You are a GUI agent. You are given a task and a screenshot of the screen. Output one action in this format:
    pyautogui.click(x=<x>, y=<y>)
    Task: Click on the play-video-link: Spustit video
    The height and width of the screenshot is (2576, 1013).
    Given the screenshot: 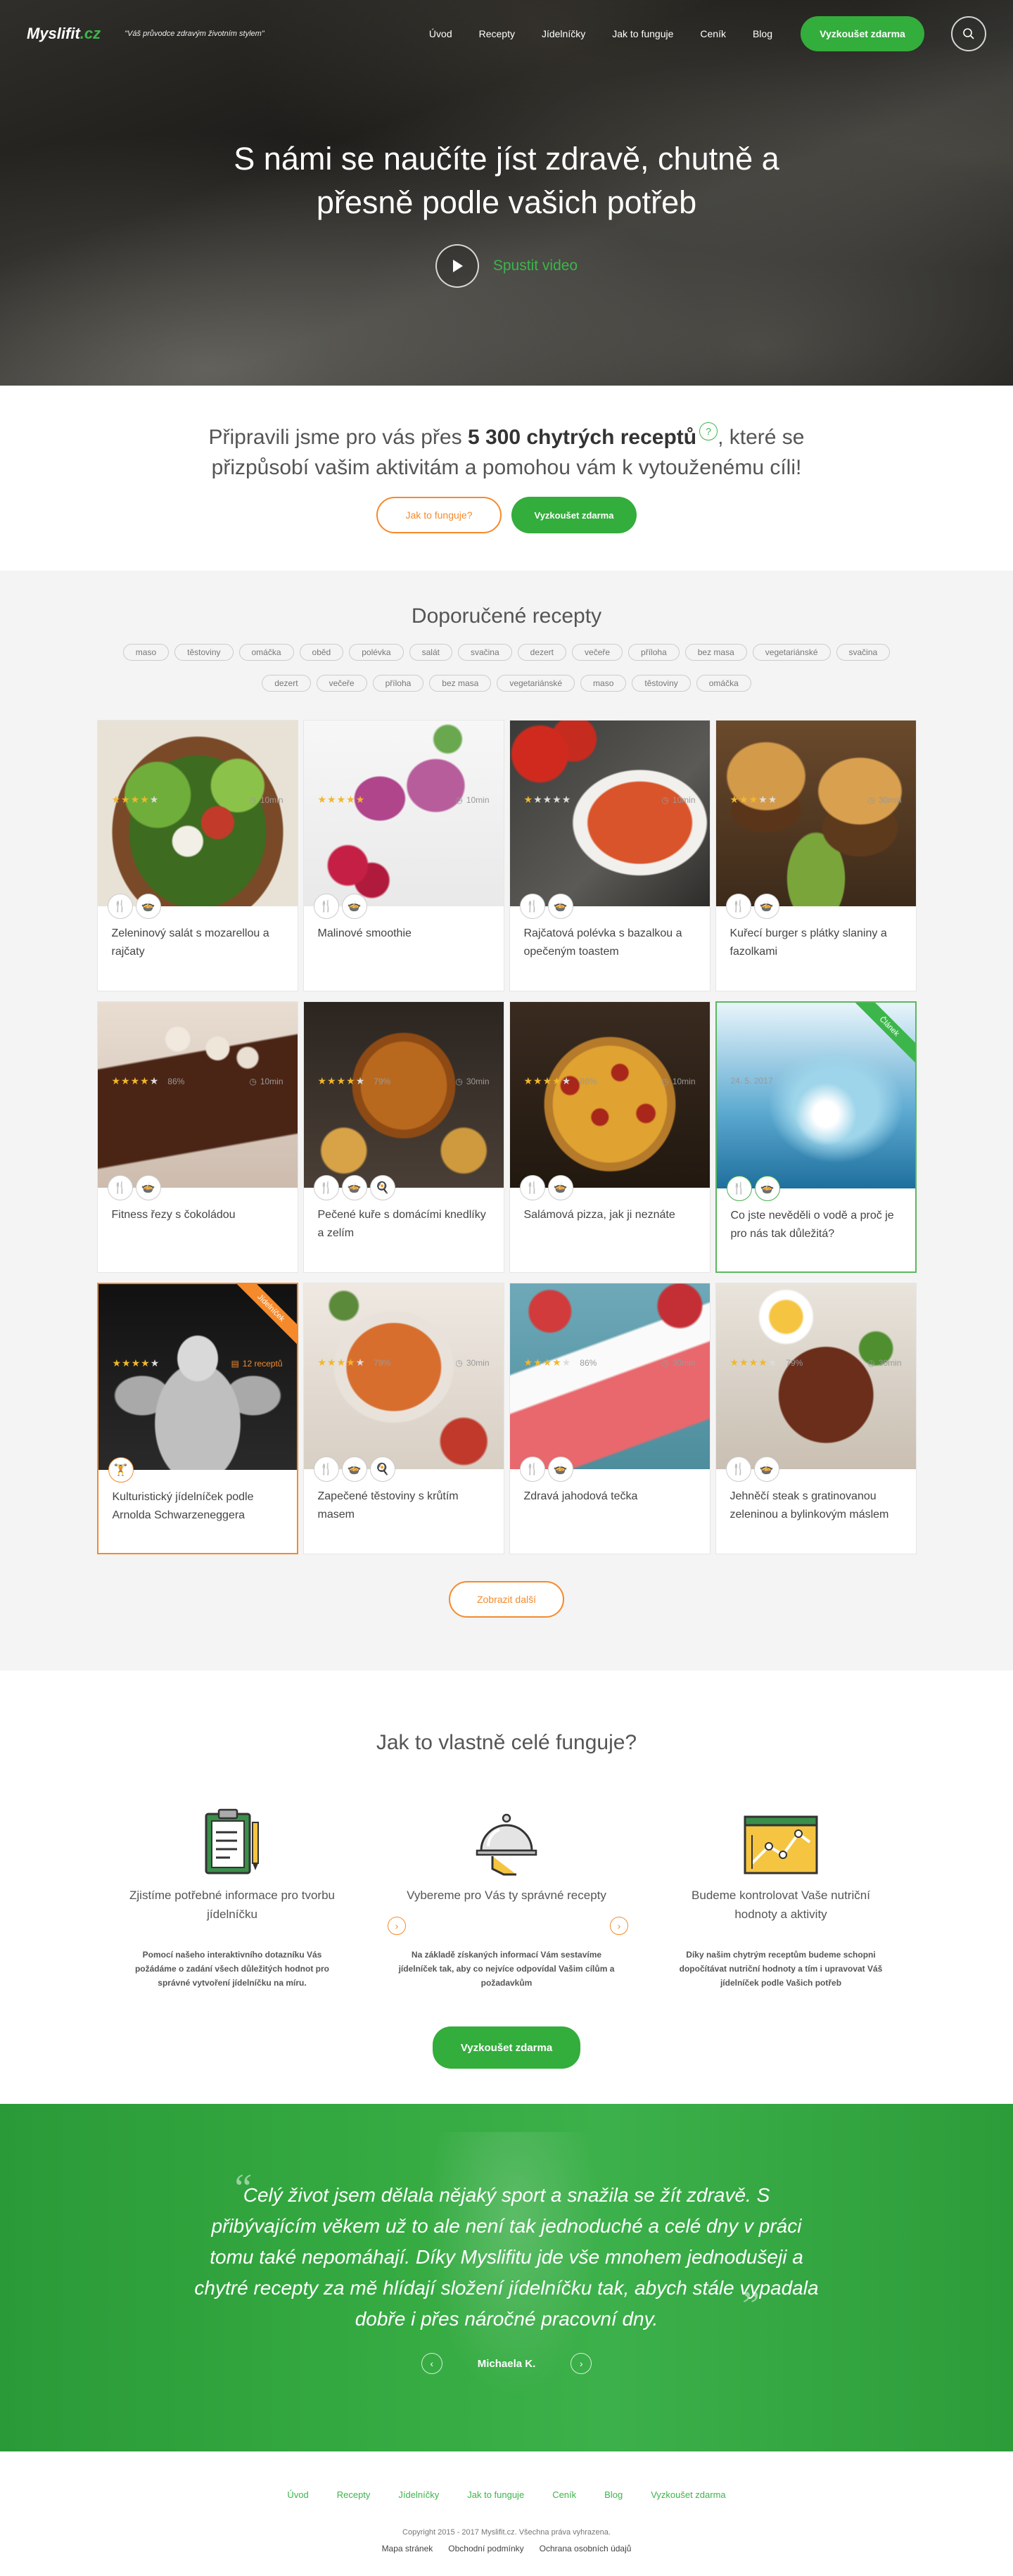 What is the action you would take?
    pyautogui.click(x=535, y=266)
    